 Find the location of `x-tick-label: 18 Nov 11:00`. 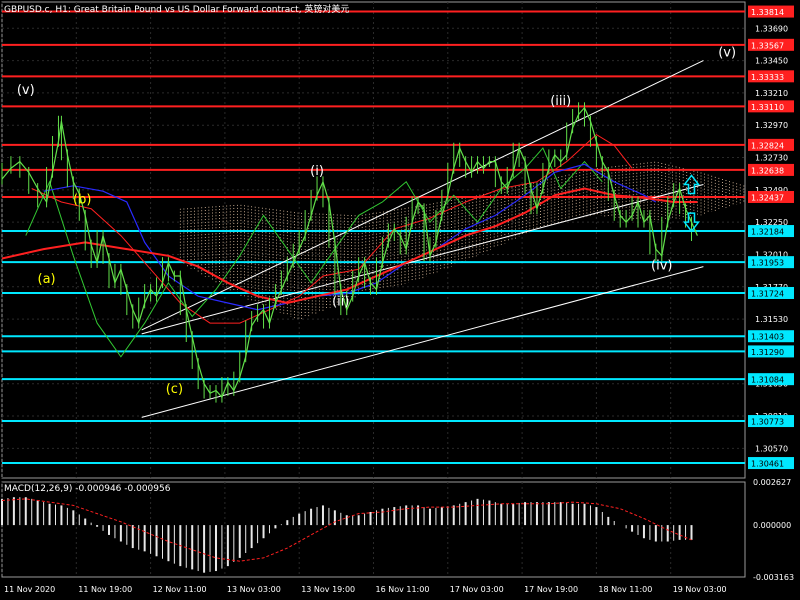

x-tick-label: 18 Nov 11:00 is located at coordinates (625, 589).